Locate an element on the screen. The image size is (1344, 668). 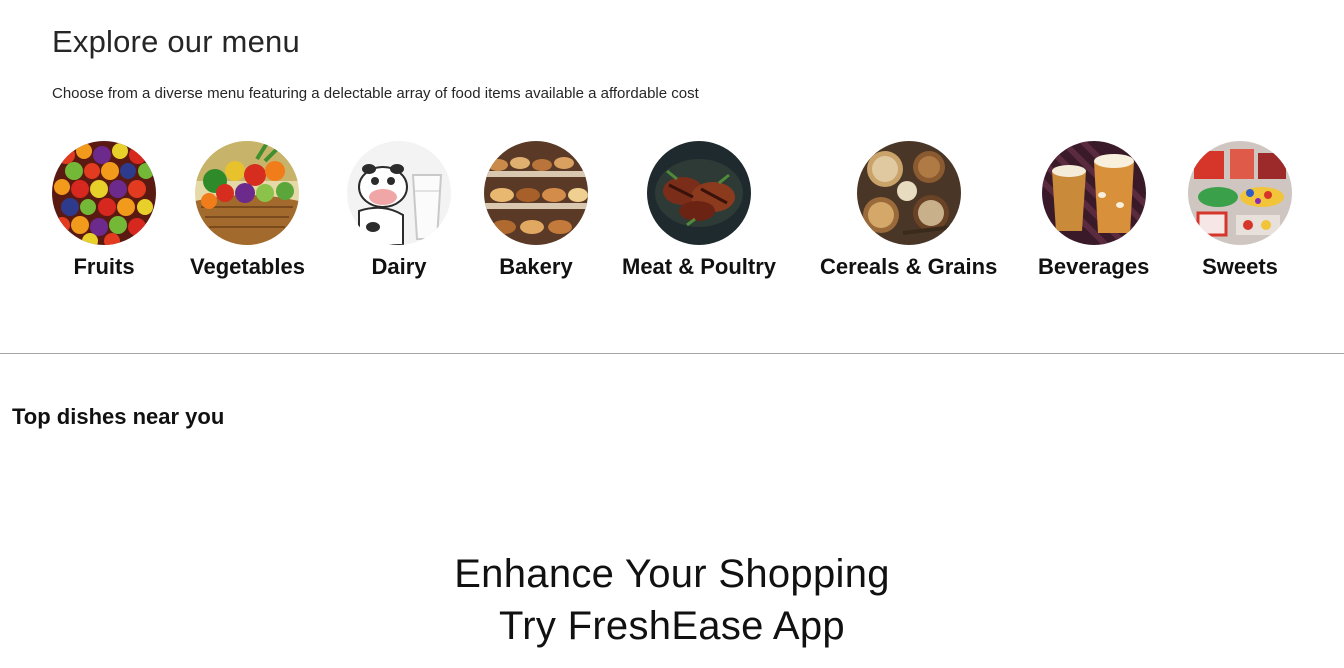
category-label: Bakery is located at coordinates (536, 266).